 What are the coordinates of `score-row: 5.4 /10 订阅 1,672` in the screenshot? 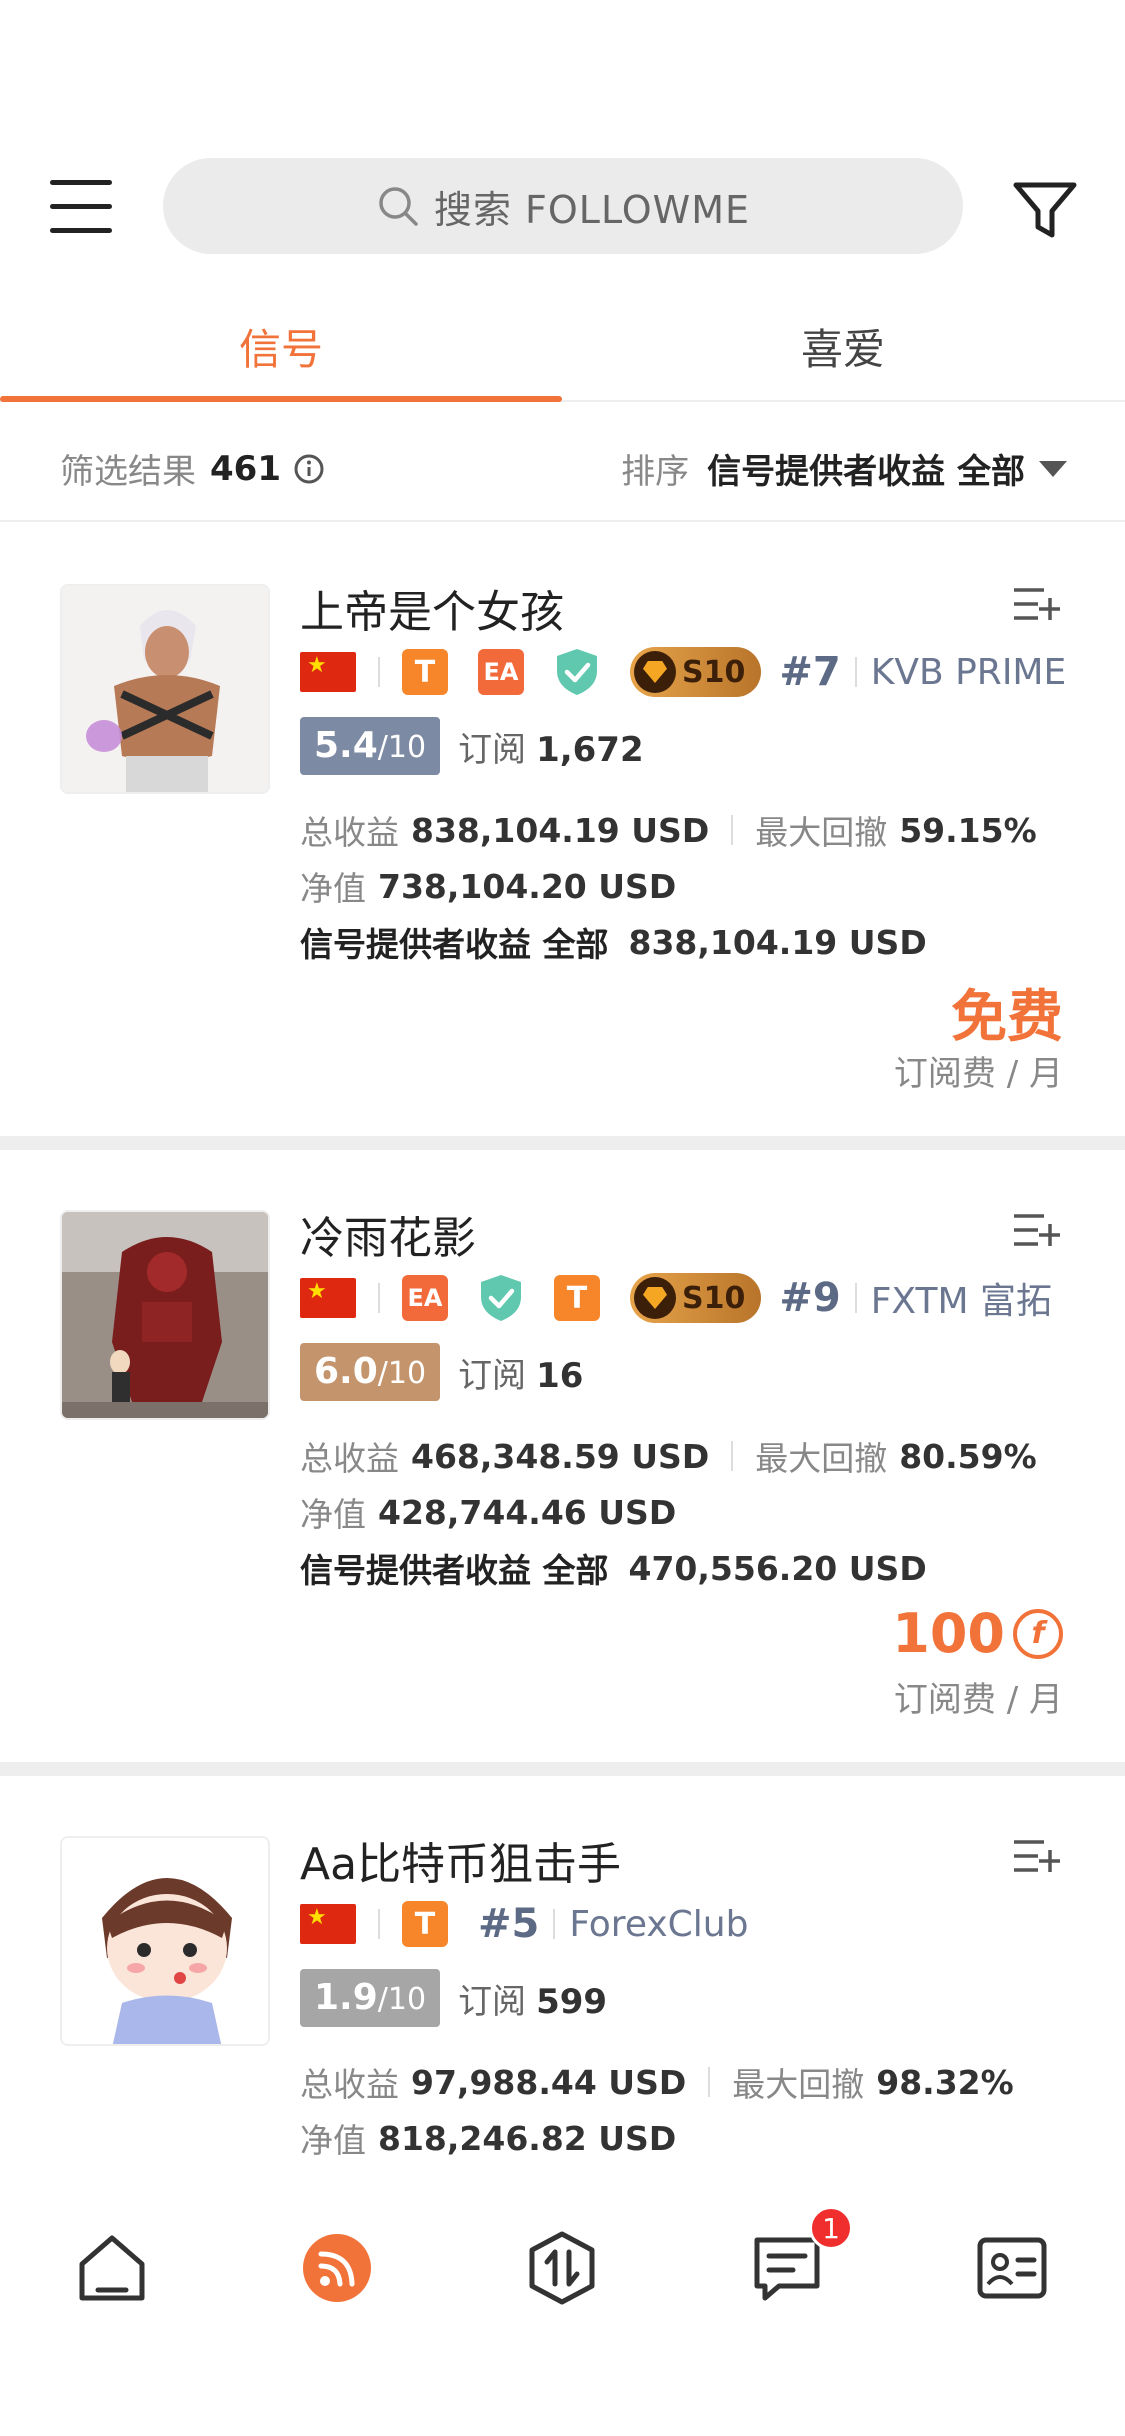 It's located at (472, 746).